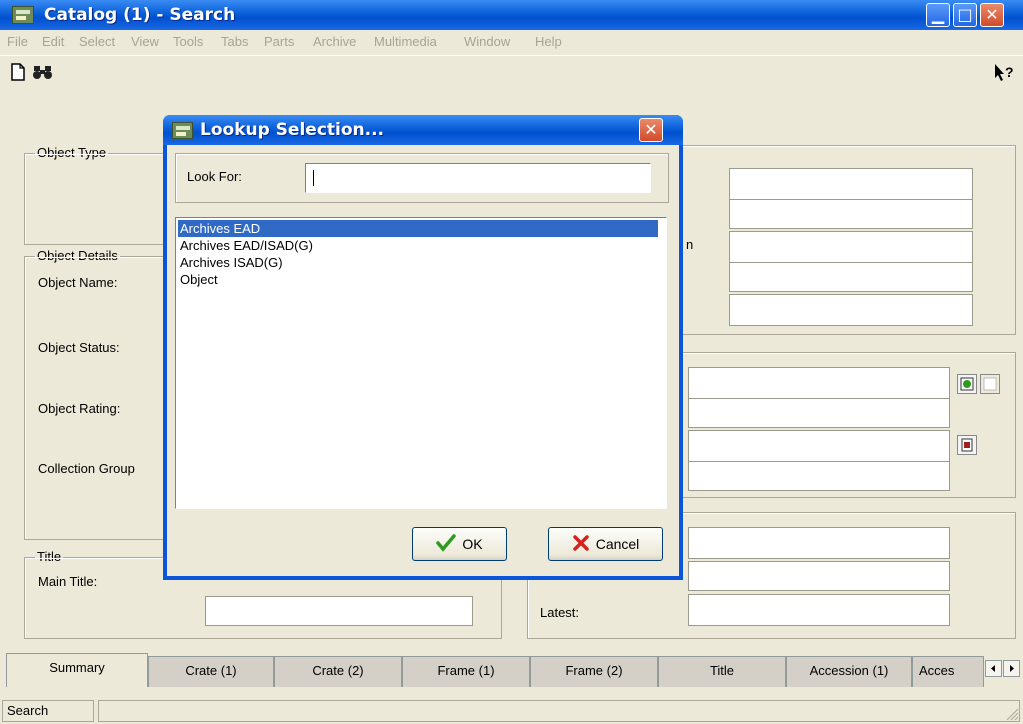  Describe the element at coordinates (86, 468) in the screenshot. I see `collection-group-label: Collection Group` at that location.